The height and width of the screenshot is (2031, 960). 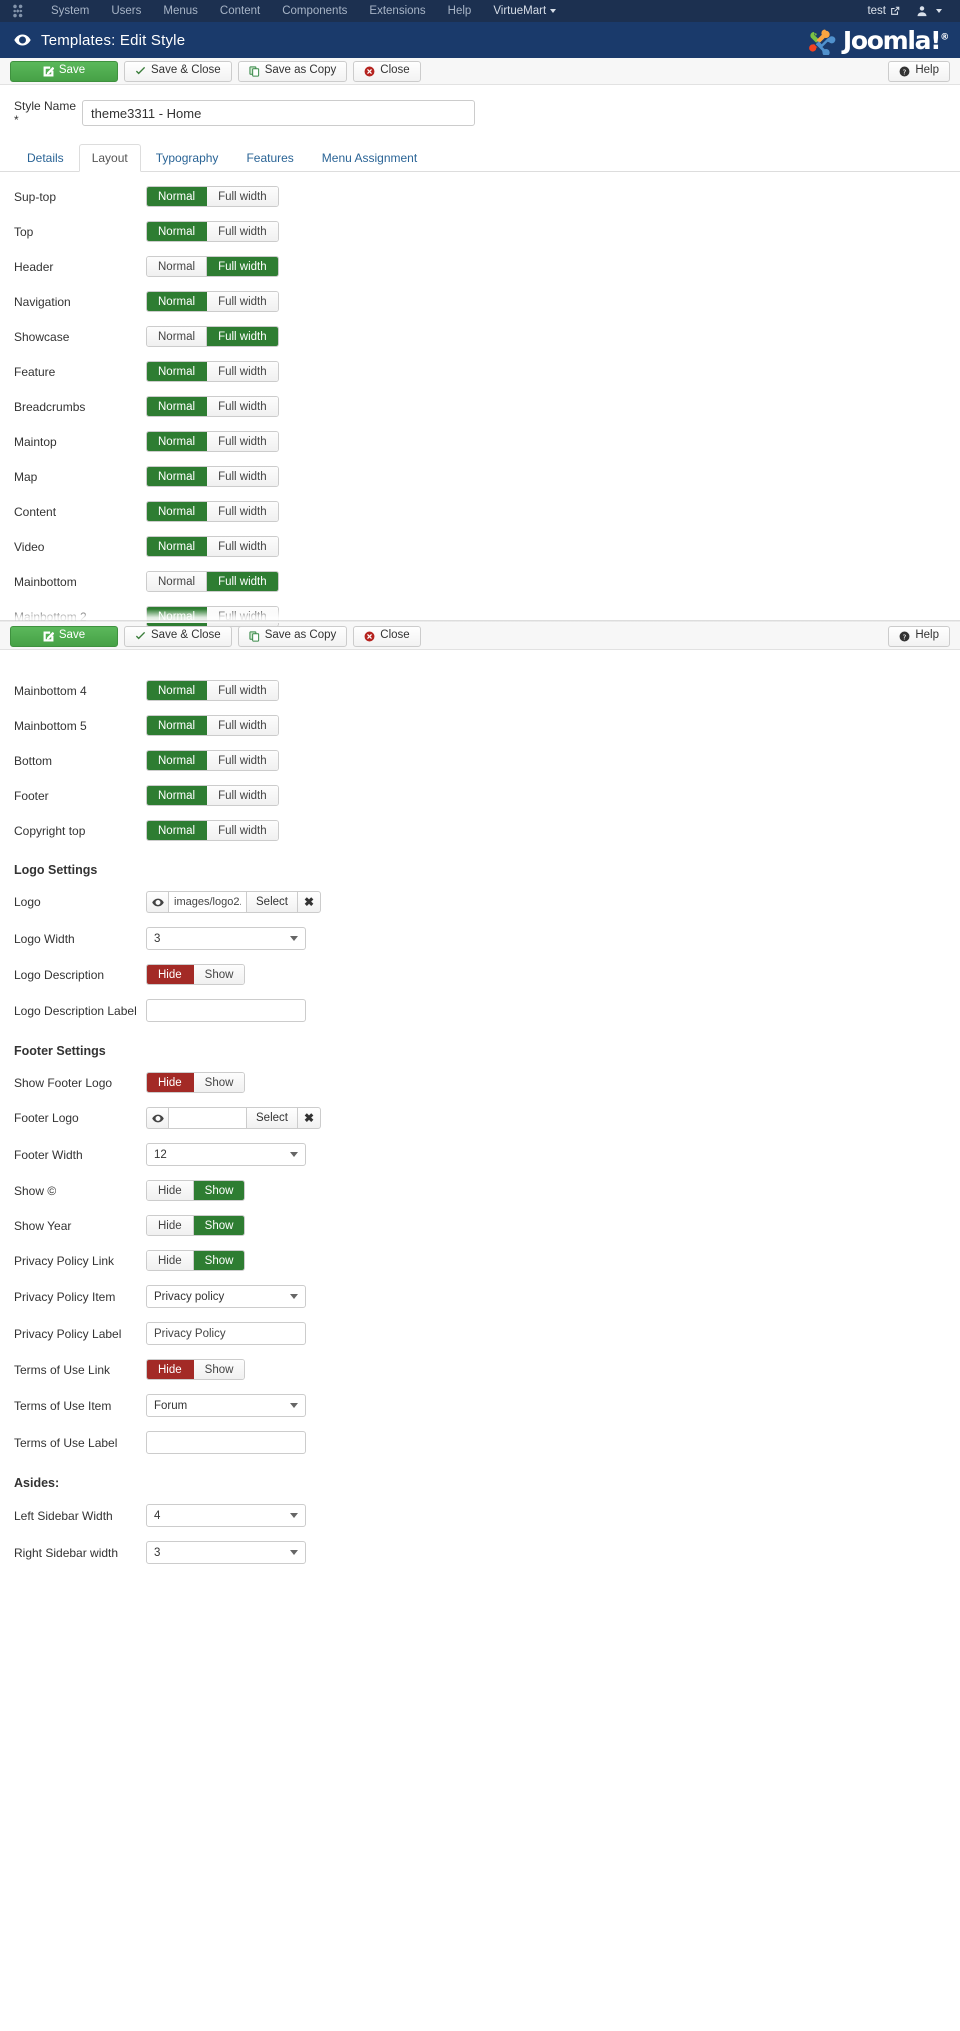 I want to click on logo-width-select: 3, so click(x=226, y=938).